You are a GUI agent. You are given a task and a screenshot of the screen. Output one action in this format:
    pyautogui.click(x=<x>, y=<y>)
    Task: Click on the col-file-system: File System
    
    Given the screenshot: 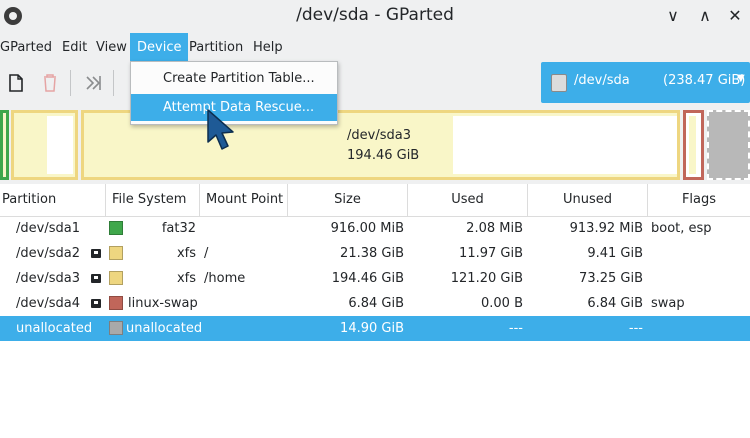 What is the action you would take?
    pyautogui.click(x=153, y=200)
    